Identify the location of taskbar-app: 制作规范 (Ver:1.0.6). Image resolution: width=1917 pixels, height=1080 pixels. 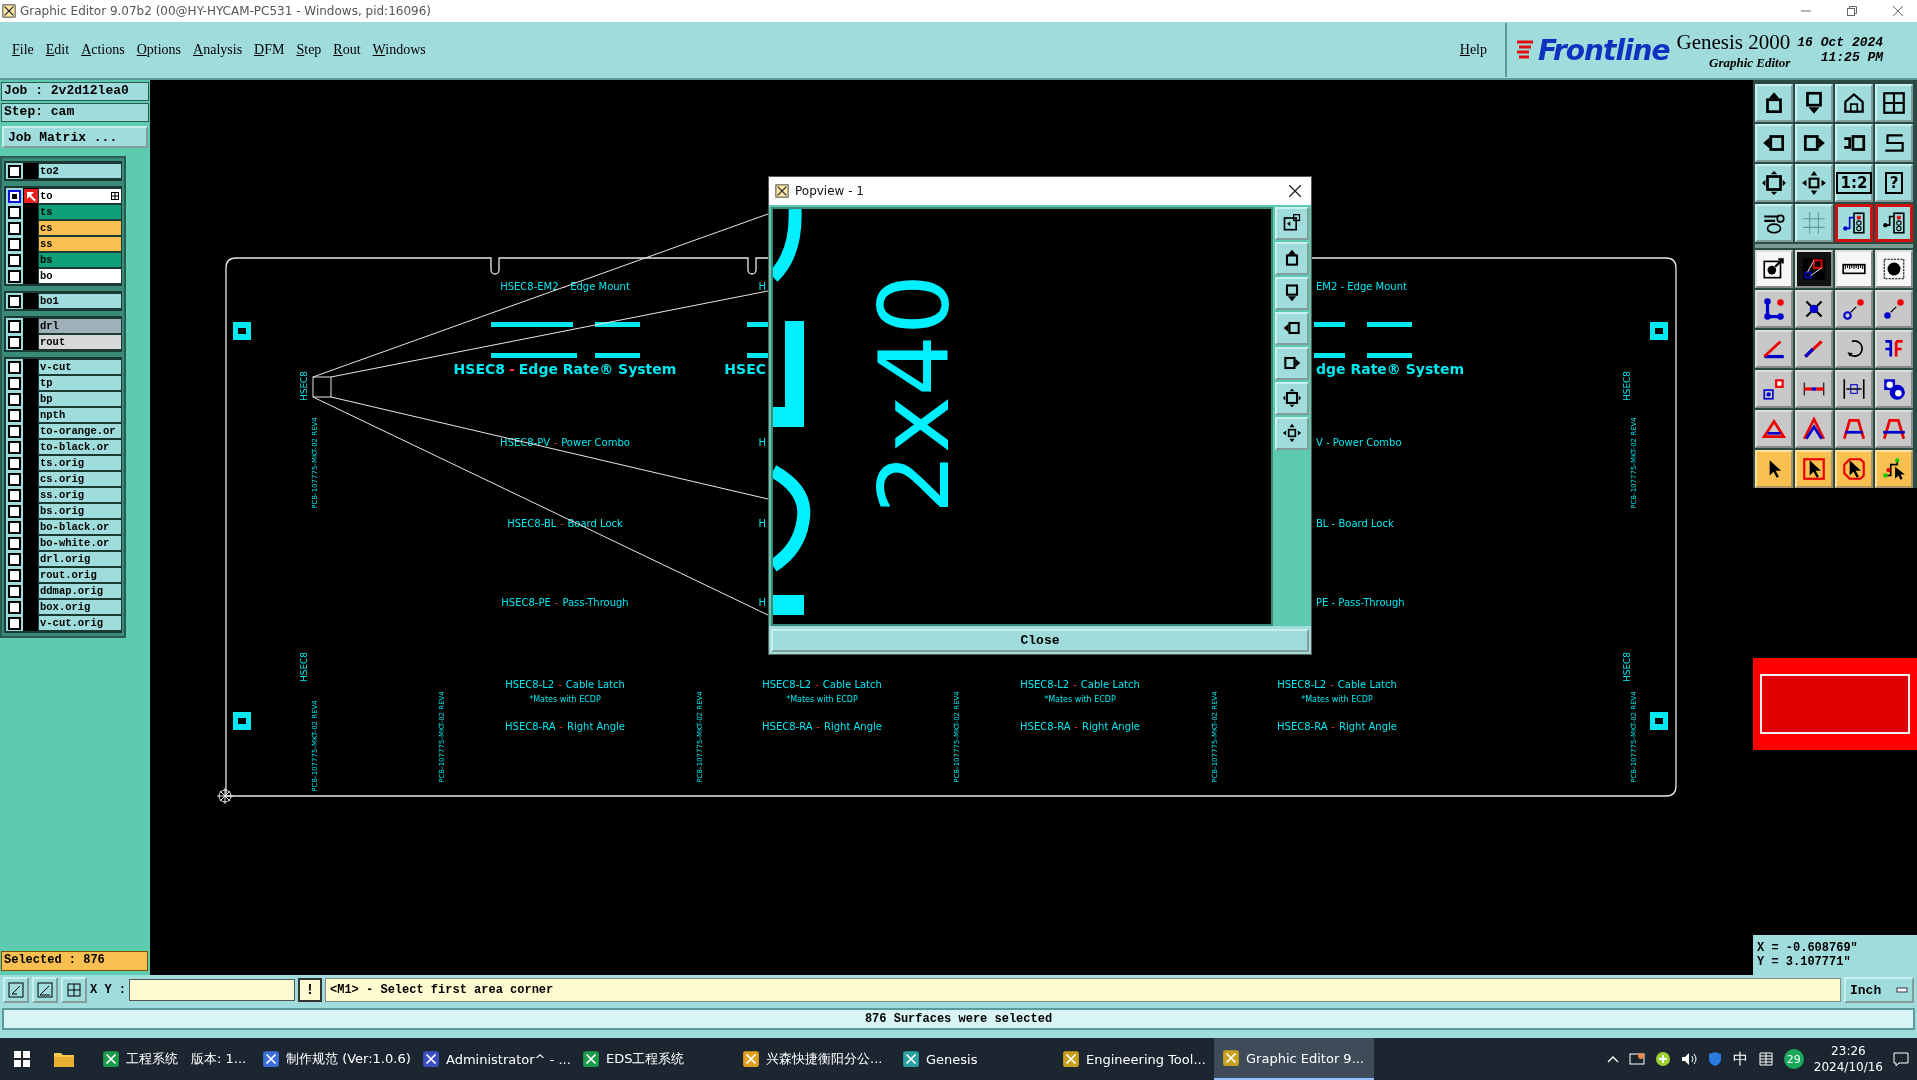
(334, 1059).